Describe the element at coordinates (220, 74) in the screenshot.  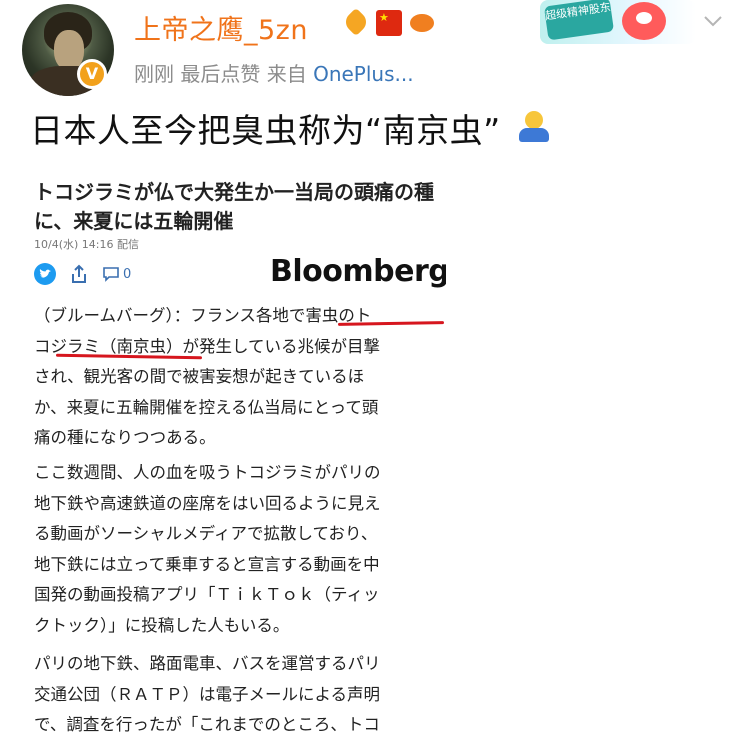
I see `post-action: 最后点赞` at that location.